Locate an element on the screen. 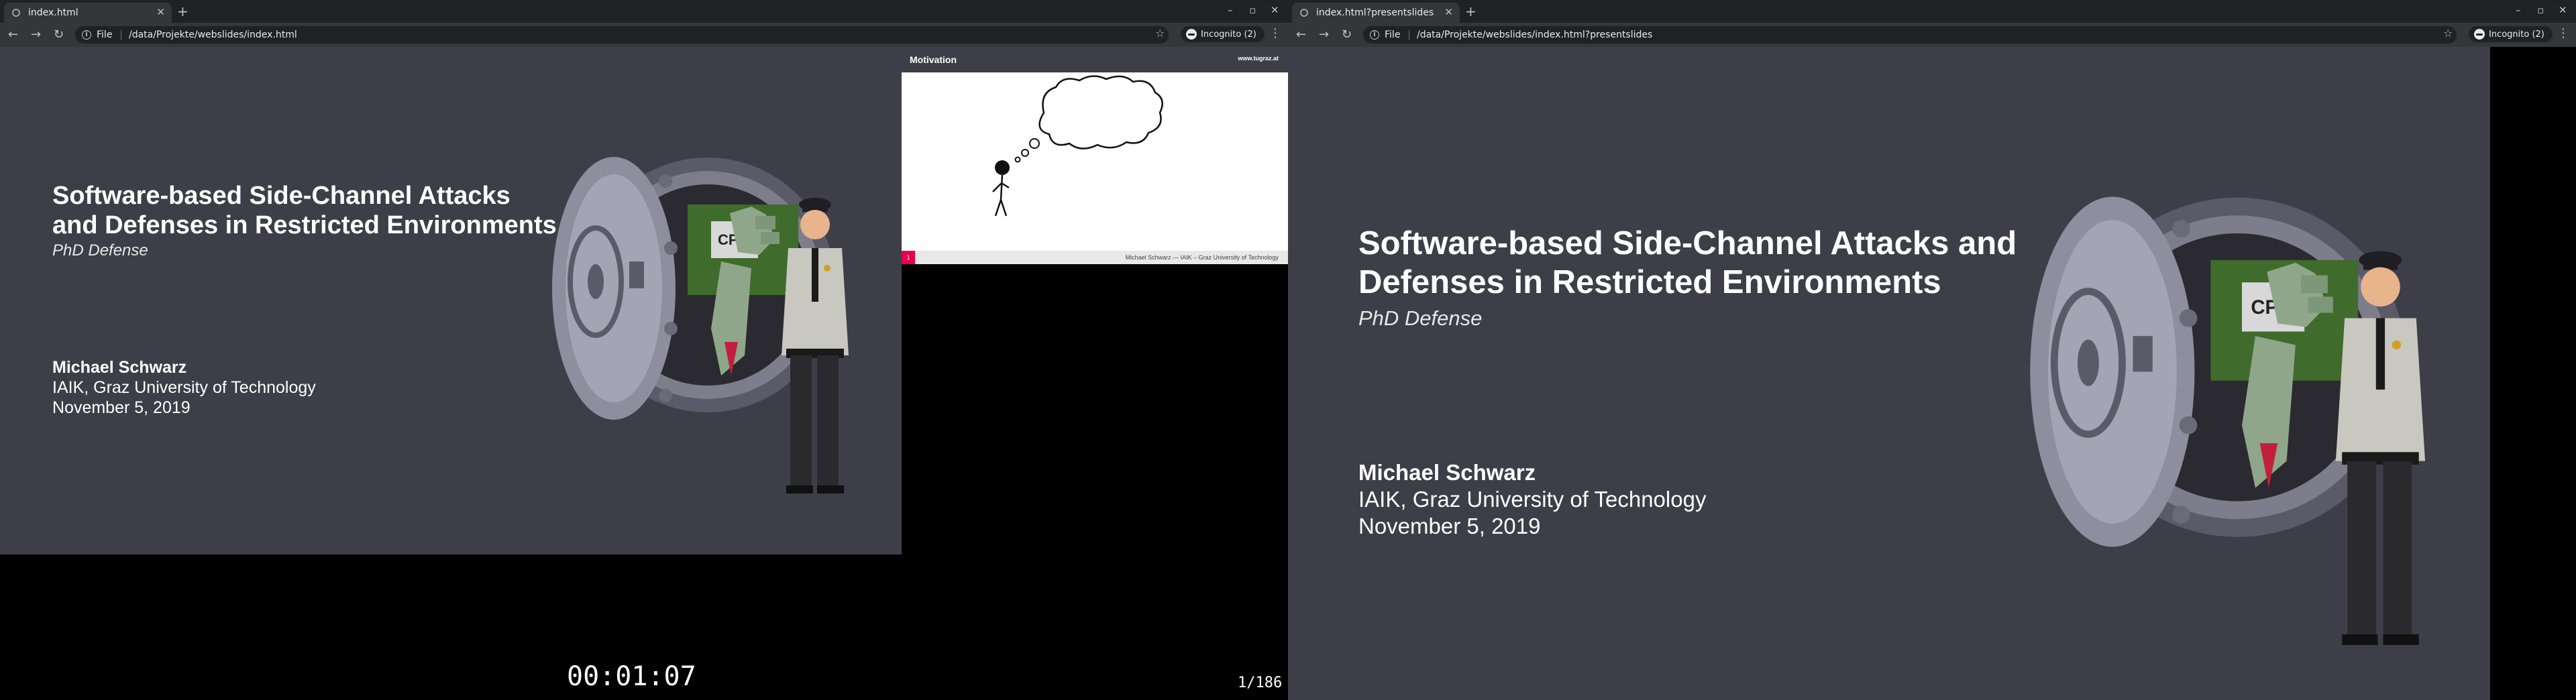 Image resolution: width=2576 pixels, height=700 pixels. letterbox-bar is located at coordinates (2533, 373).